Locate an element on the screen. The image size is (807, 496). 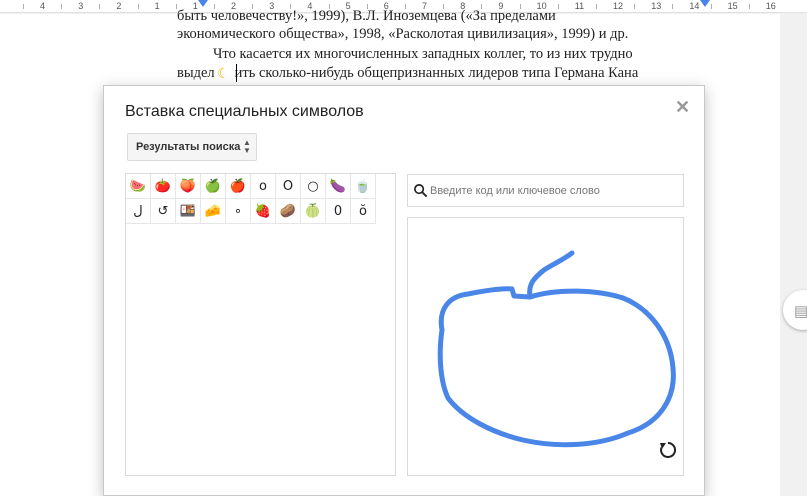
right-indent-marker is located at coordinates (705, 3).